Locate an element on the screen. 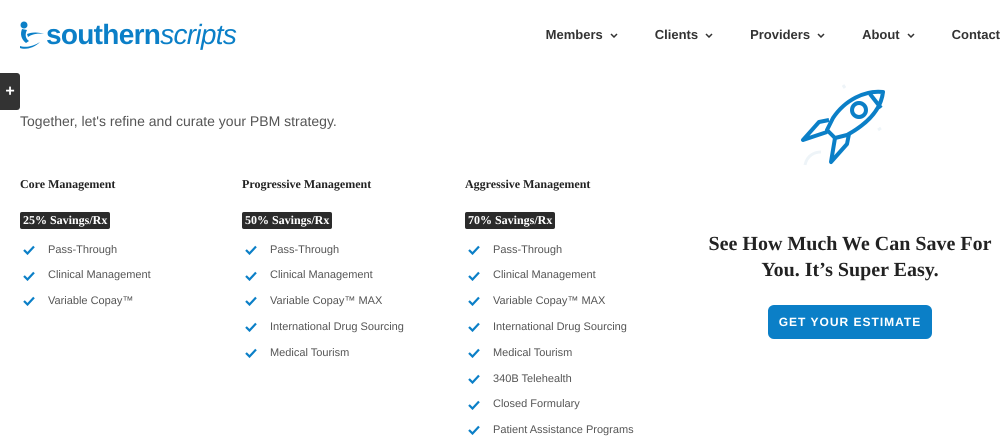 Image resolution: width=1000 pixels, height=439 pixels. nav-link: Contact is located at coordinates (976, 35).